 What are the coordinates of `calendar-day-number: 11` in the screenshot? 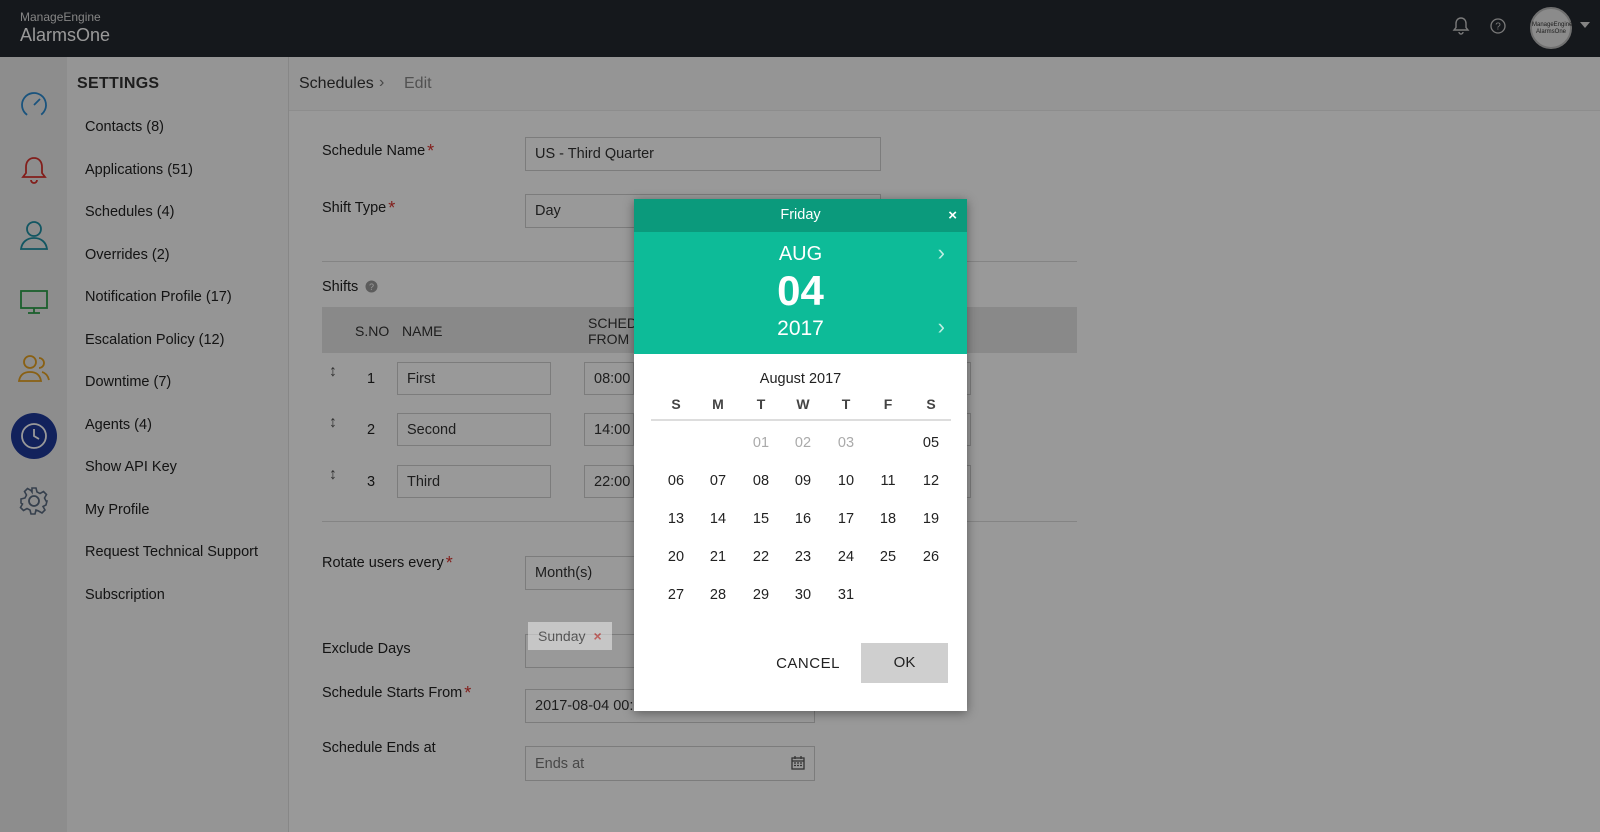 It's located at (888, 481).